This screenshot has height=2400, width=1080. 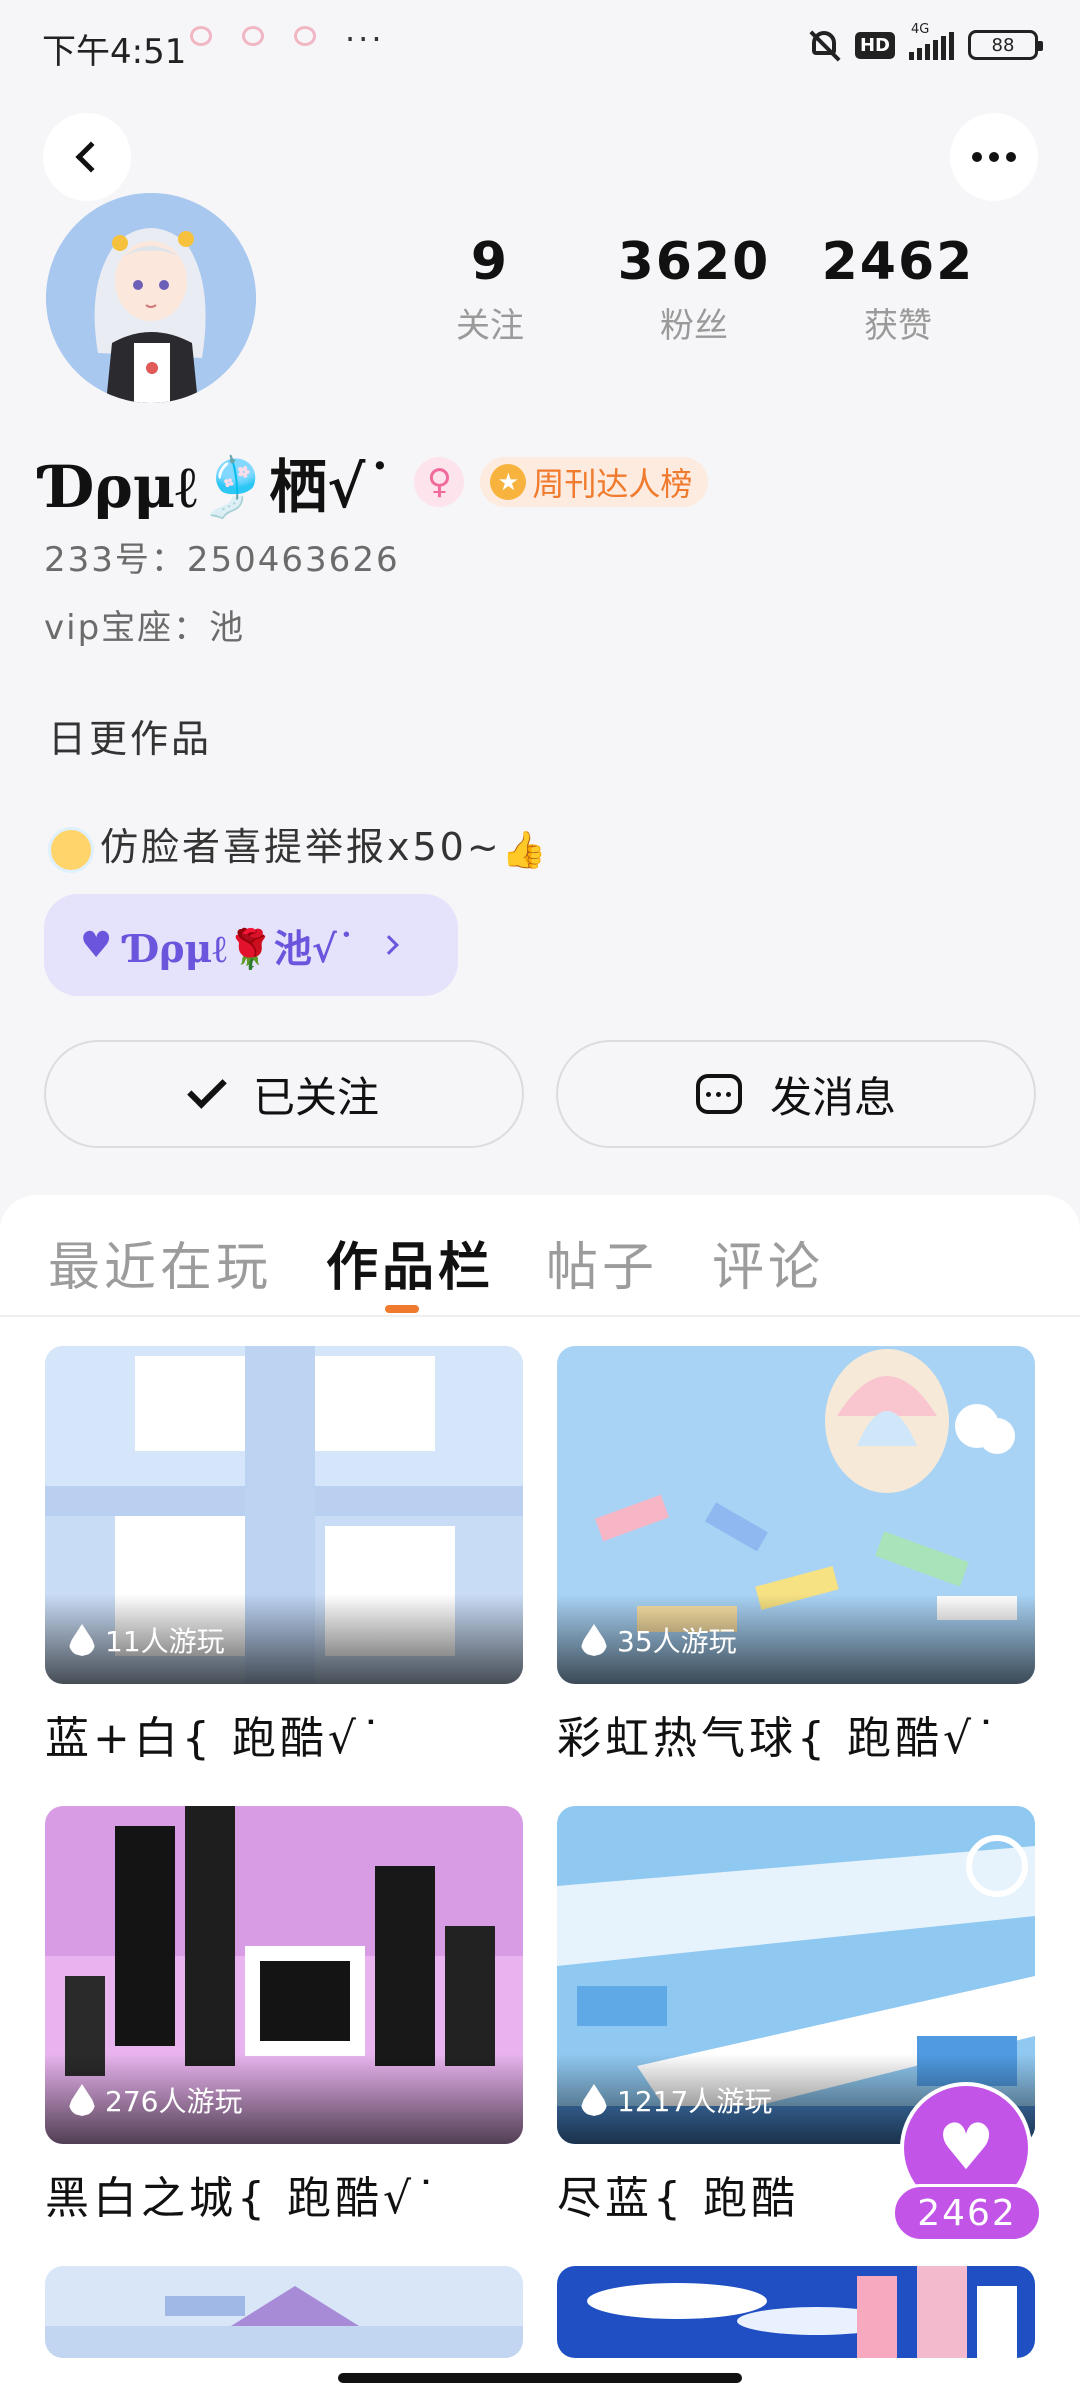 What do you see at coordinates (694, 262) in the screenshot?
I see `followers-count: 3620` at bounding box center [694, 262].